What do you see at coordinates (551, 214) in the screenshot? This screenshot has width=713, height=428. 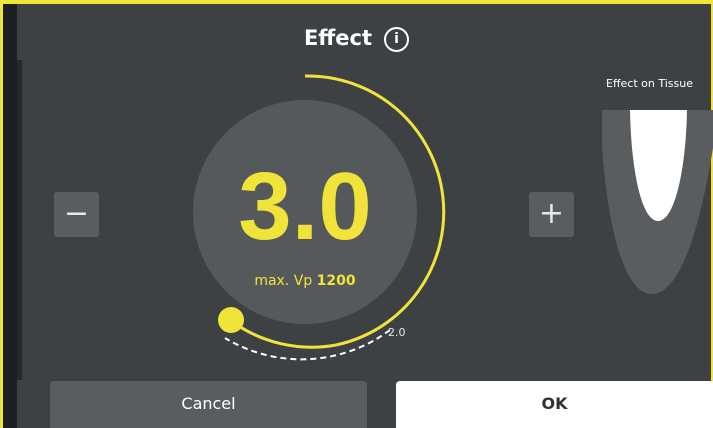 I see `increase-button: +` at bounding box center [551, 214].